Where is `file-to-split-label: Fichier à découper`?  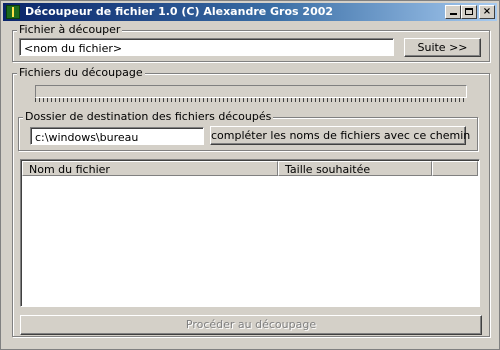
file-to-split-label: Fichier à découper is located at coordinates (70, 29).